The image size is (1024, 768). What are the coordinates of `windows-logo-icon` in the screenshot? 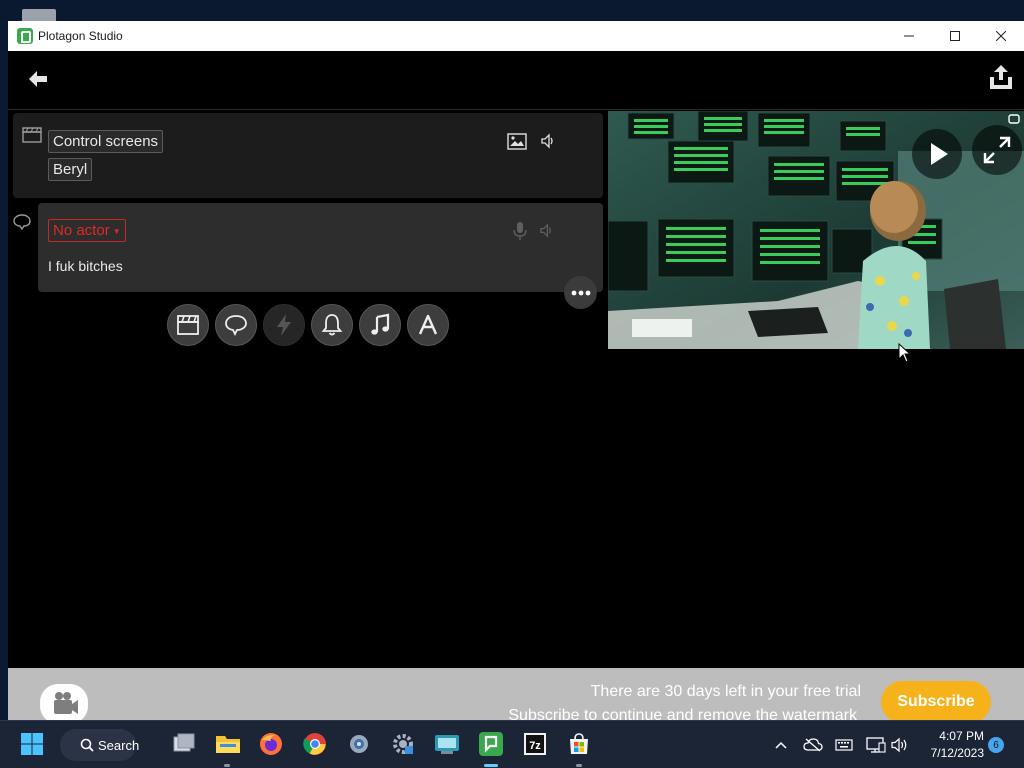 It's located at (32, 744).